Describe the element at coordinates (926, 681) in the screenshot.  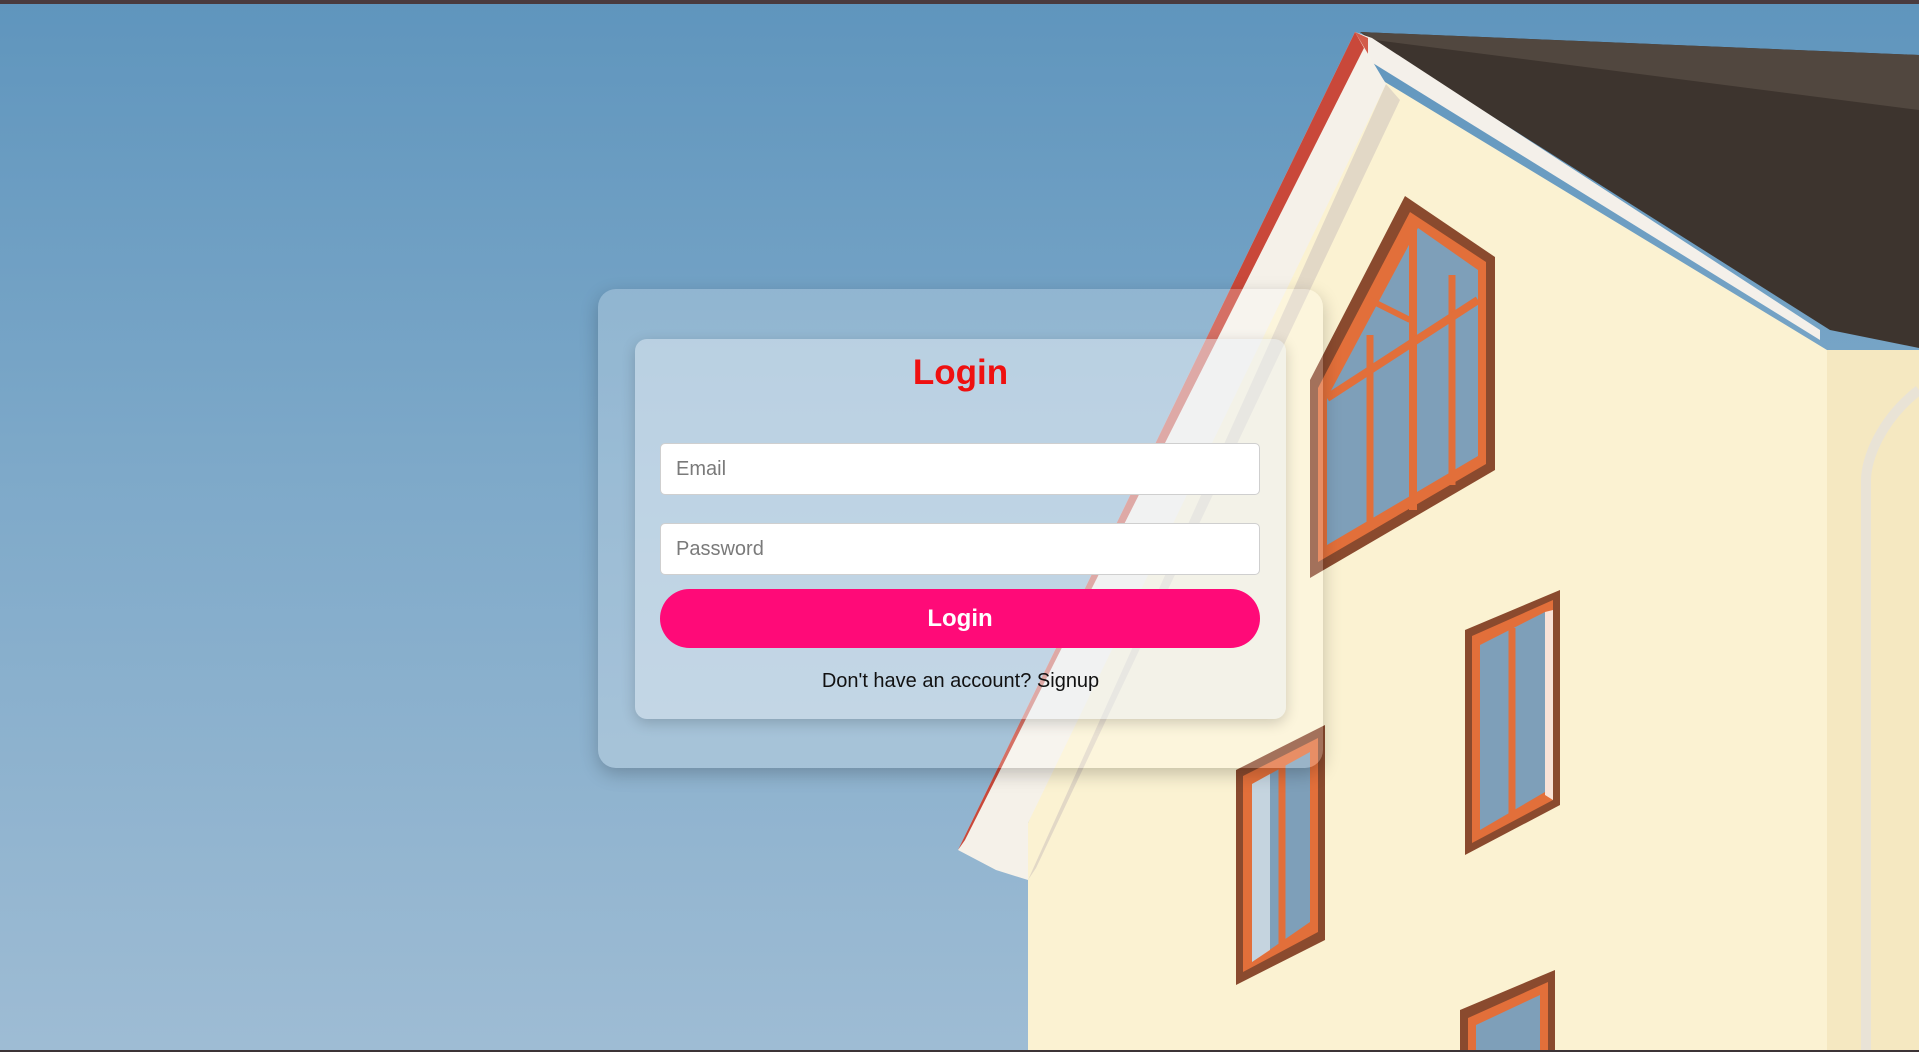
I see `signup-prompt-text: Don't have an account?` at that location.